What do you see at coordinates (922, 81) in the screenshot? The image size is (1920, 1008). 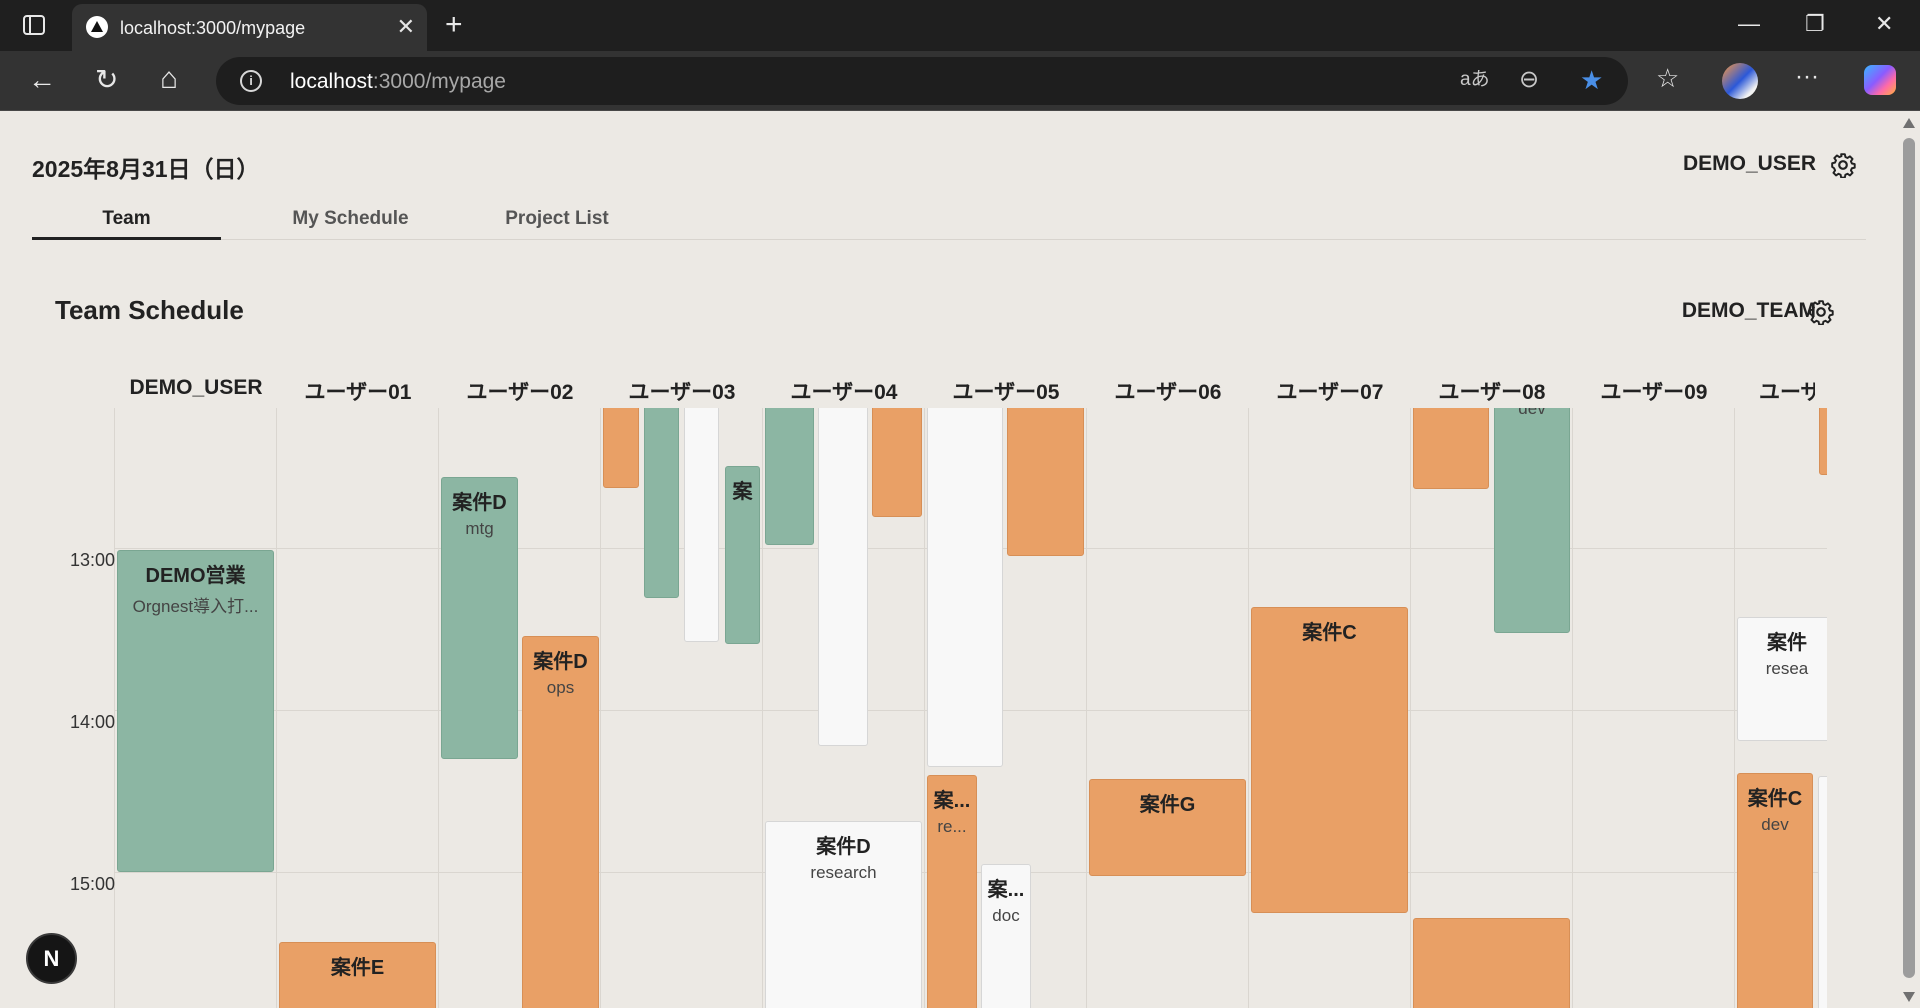 I see `address-bar: i localhost:3000/mypage aあ ⊖ ★` at bounding box center [922, 81].